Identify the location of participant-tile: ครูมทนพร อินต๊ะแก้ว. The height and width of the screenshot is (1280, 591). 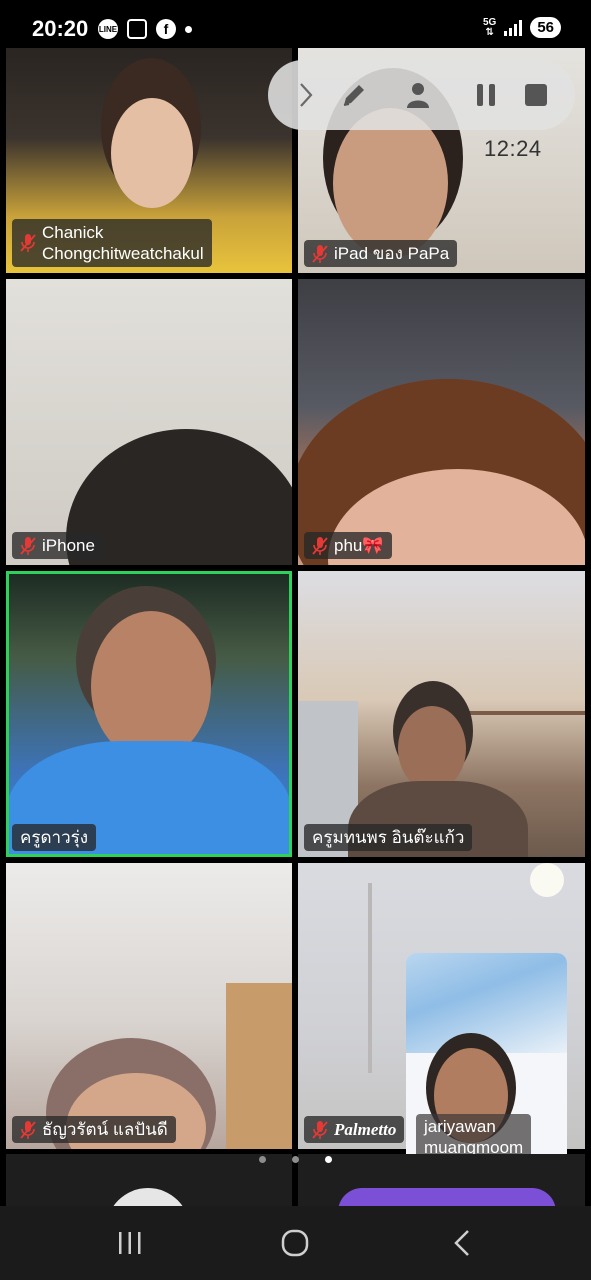
(441, 714).